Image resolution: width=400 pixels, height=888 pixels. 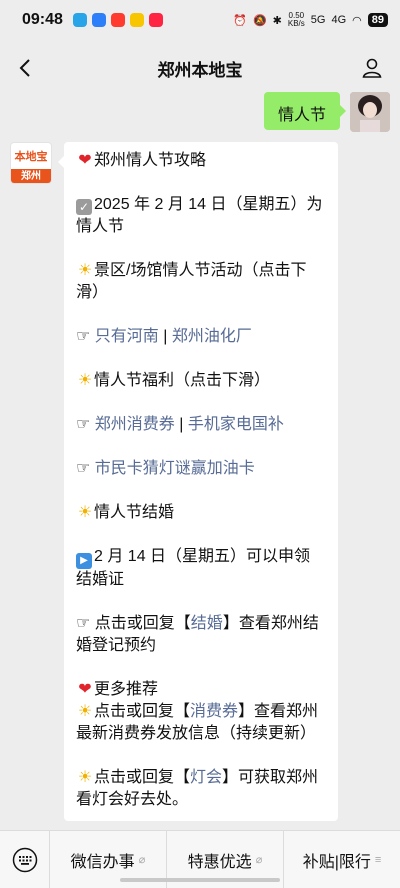 I want to click on link-lantern-riddle: 市民卡猜灯谜赢加油卡, so click(x=175, y=468).